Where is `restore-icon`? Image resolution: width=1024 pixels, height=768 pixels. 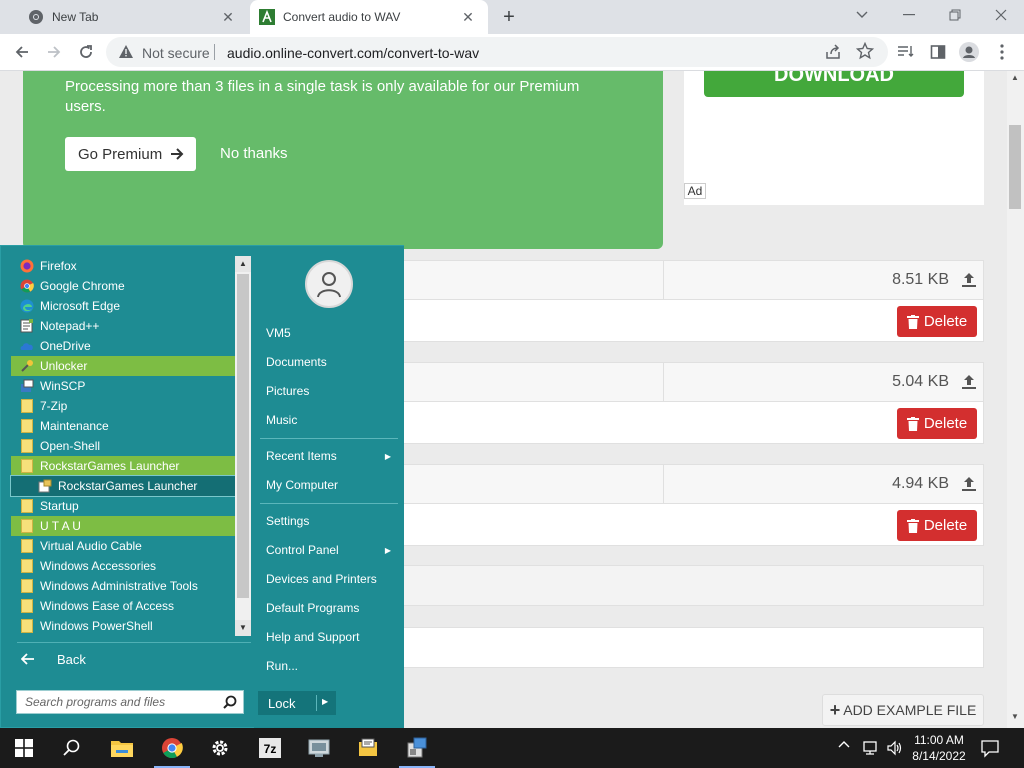
restore-icon is located at coordinates (955, 15).